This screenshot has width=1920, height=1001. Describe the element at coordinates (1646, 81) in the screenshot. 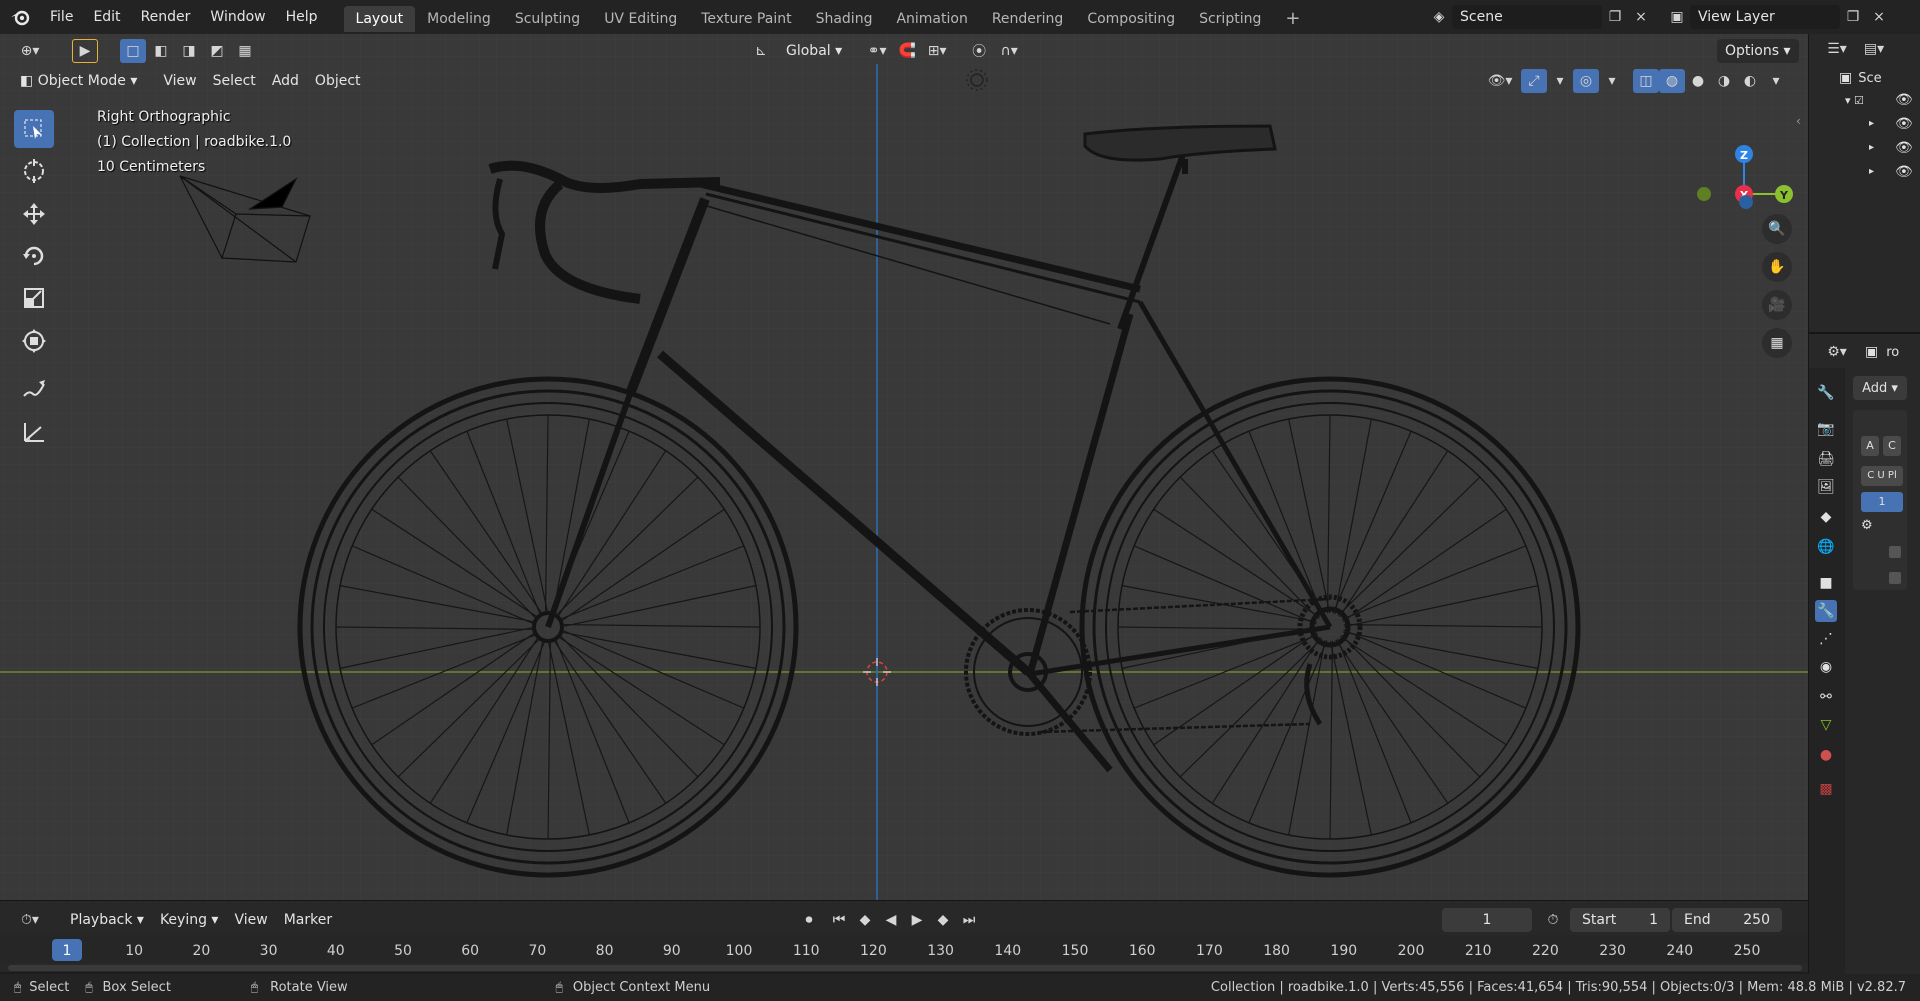

I see `xray-toggle-icon: ◫` at that location.